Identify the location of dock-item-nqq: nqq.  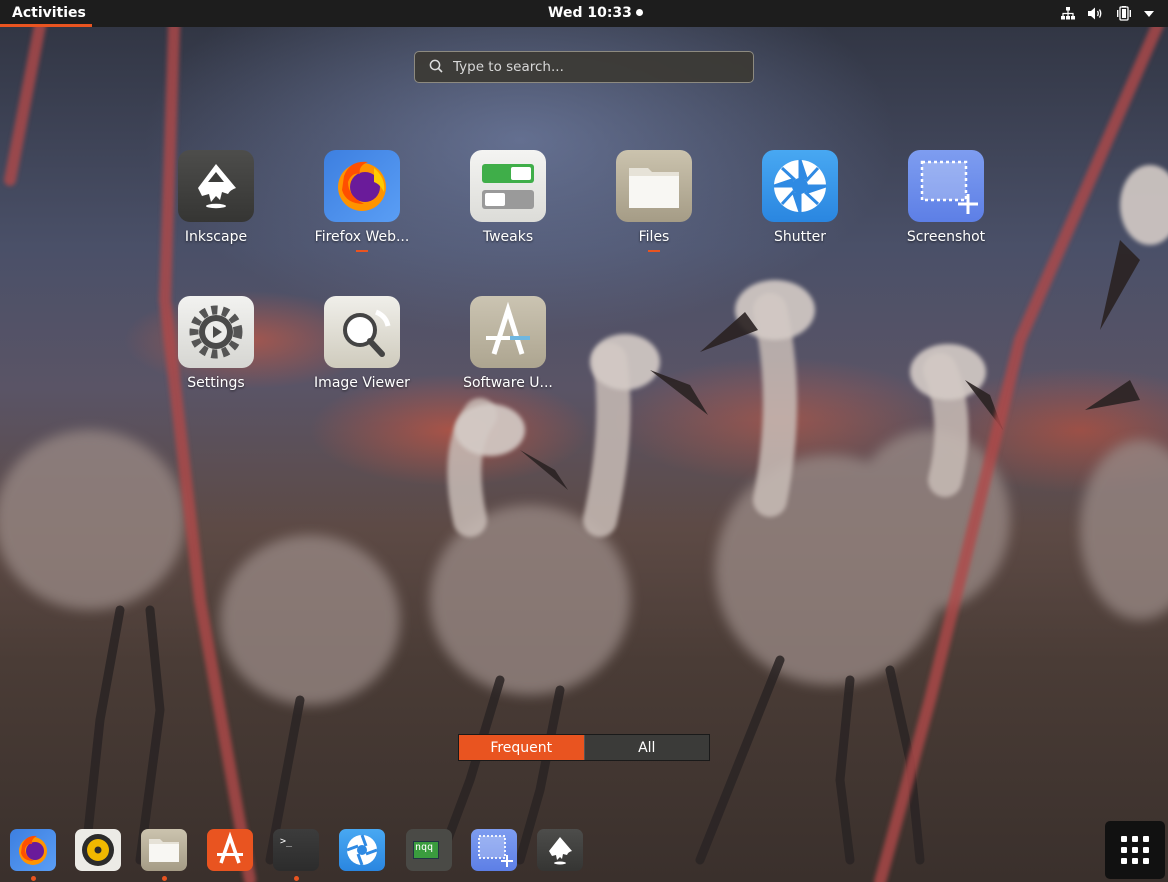
(429, 850).